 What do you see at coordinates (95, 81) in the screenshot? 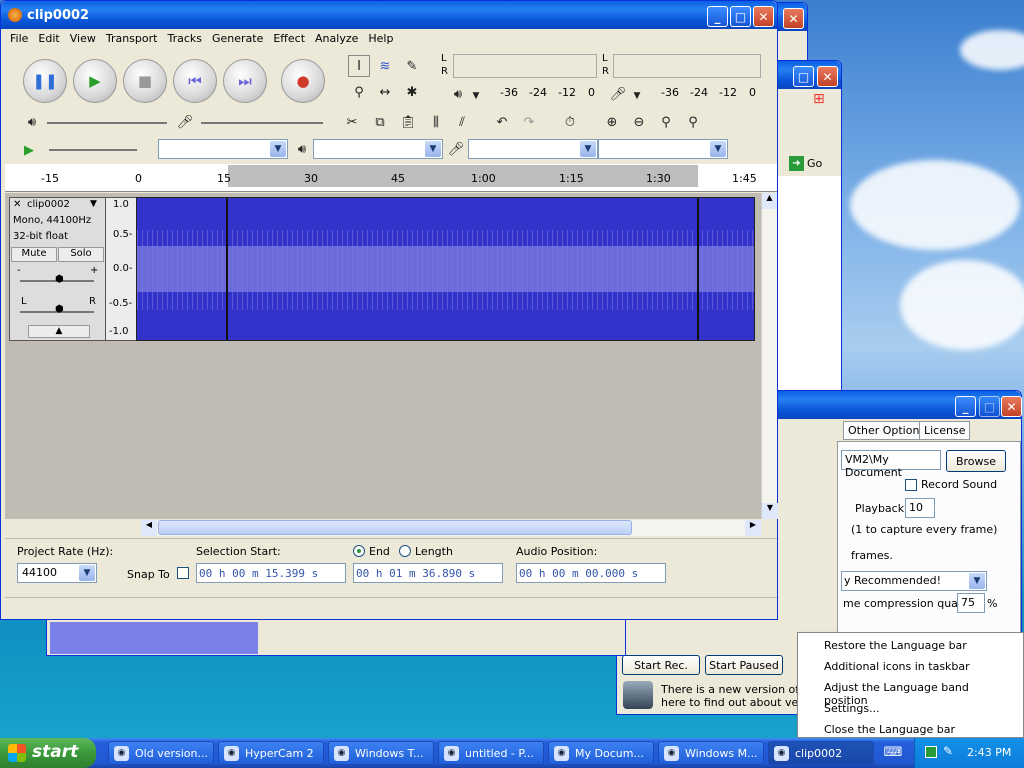
I see `play-button: ▶` at bounding box center [95, 81].